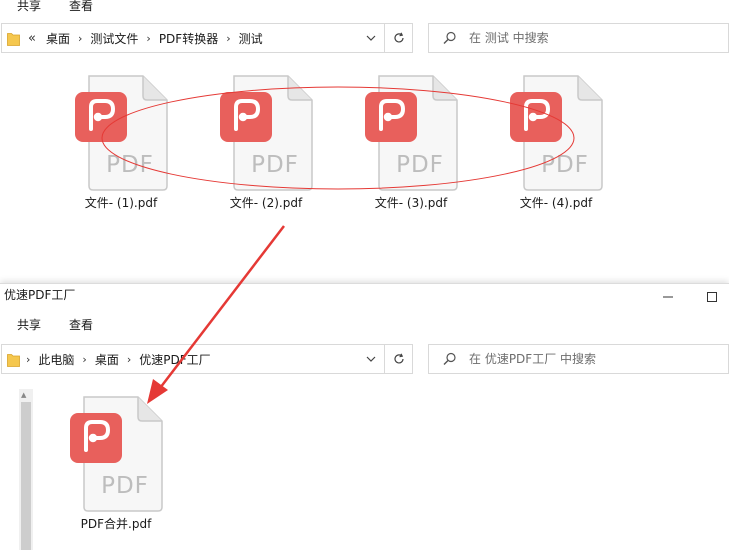  What do you see at coordinates (266, 203) in the screenshot?
I see `file-name: 文件- (2).pdf` at bounding box center [266, 203].